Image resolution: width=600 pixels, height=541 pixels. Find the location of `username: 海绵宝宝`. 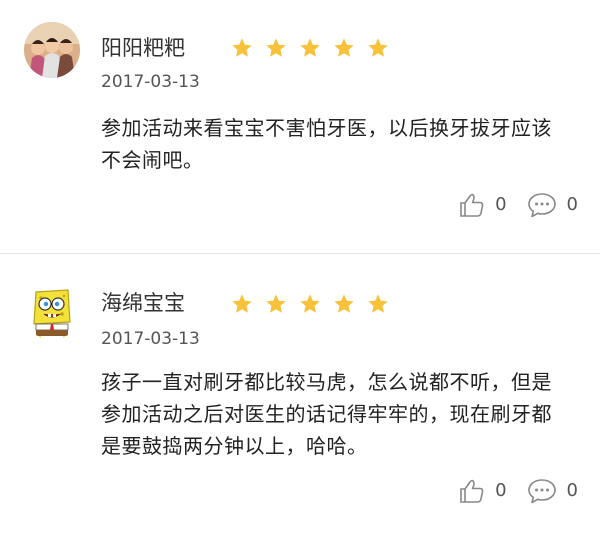

username: 海绵宝宝 is located at coordinates (143, 303).